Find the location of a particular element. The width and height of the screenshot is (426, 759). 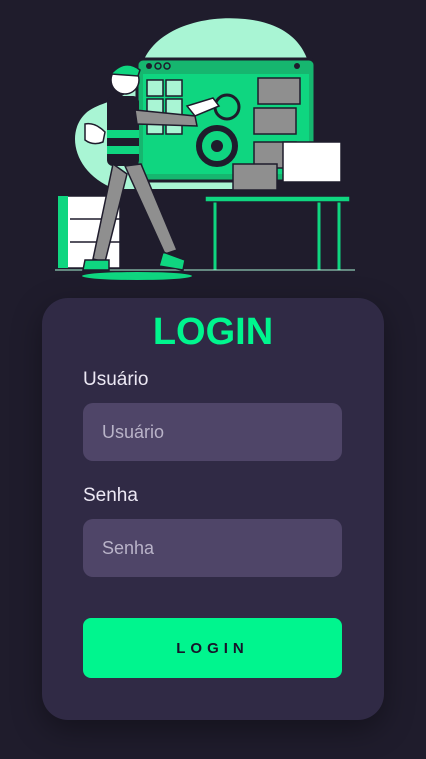

desk-top is located at coordinates (277, 199).